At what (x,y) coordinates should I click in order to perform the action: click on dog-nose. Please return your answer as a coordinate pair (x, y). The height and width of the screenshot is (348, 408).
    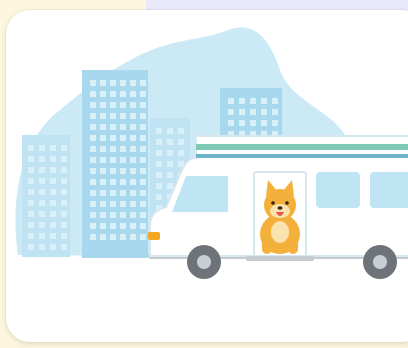
    Looking at the image, I should click on (280, 208).